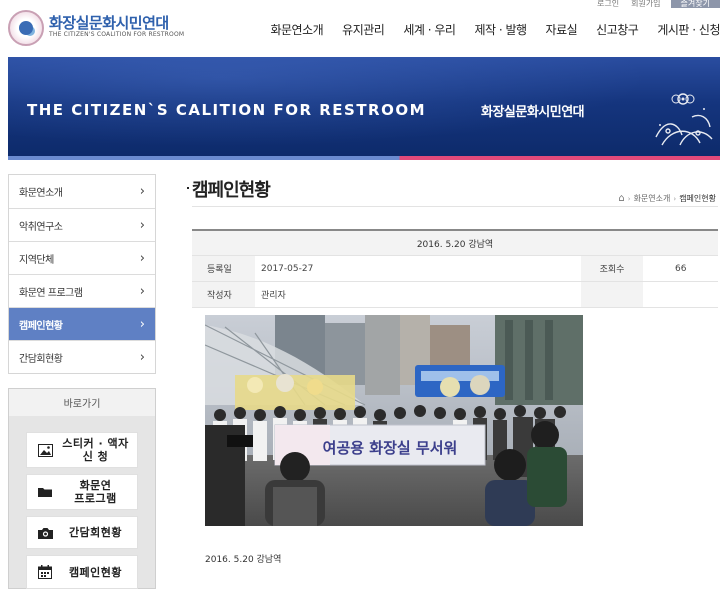 The height and width of the screenshot is (589, 720). What do you see at coordinates (608, 4) in the screenshot?
I see `login-link: 로그인` at bounding box center [608, 4].